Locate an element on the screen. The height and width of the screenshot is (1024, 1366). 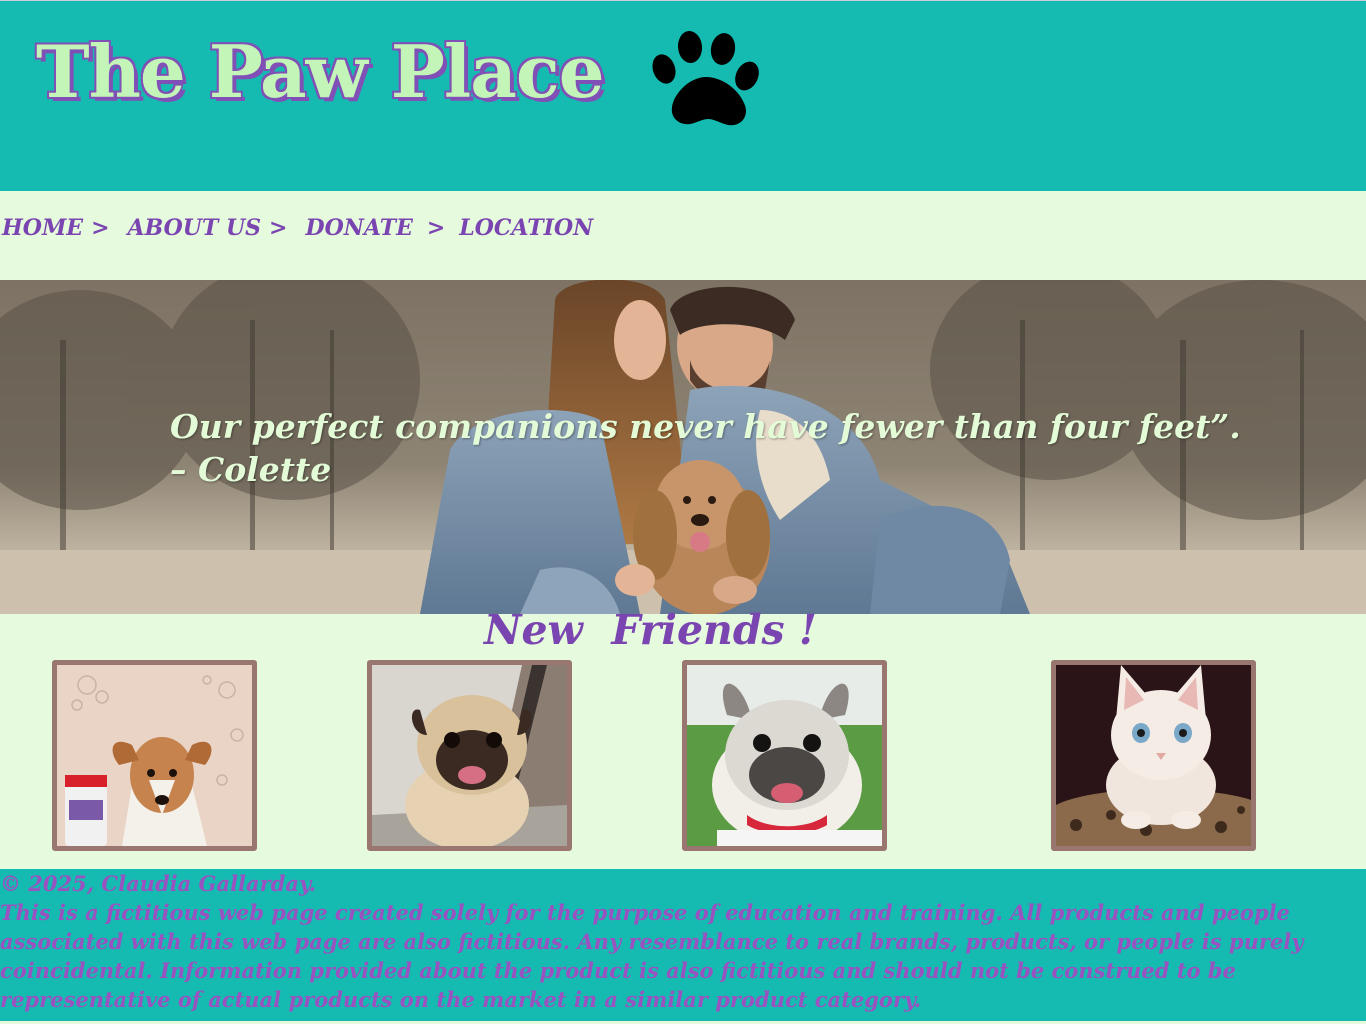
site-title: The Paw Place is located at coordinates (320, 72).